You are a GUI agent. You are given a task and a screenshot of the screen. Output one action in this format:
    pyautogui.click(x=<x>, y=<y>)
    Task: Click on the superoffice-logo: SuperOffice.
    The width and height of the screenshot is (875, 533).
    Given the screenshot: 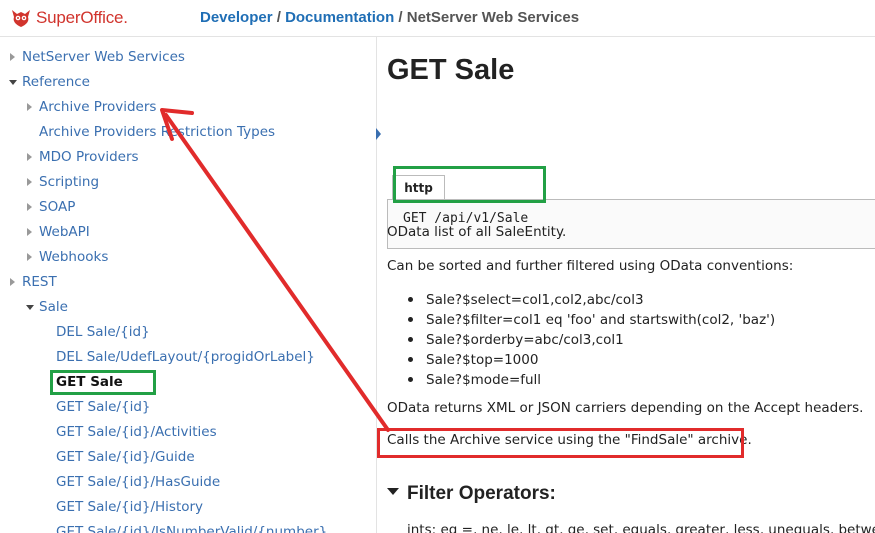 What is the action you would take?
    pyautogui.click(x=69, y=18)
    